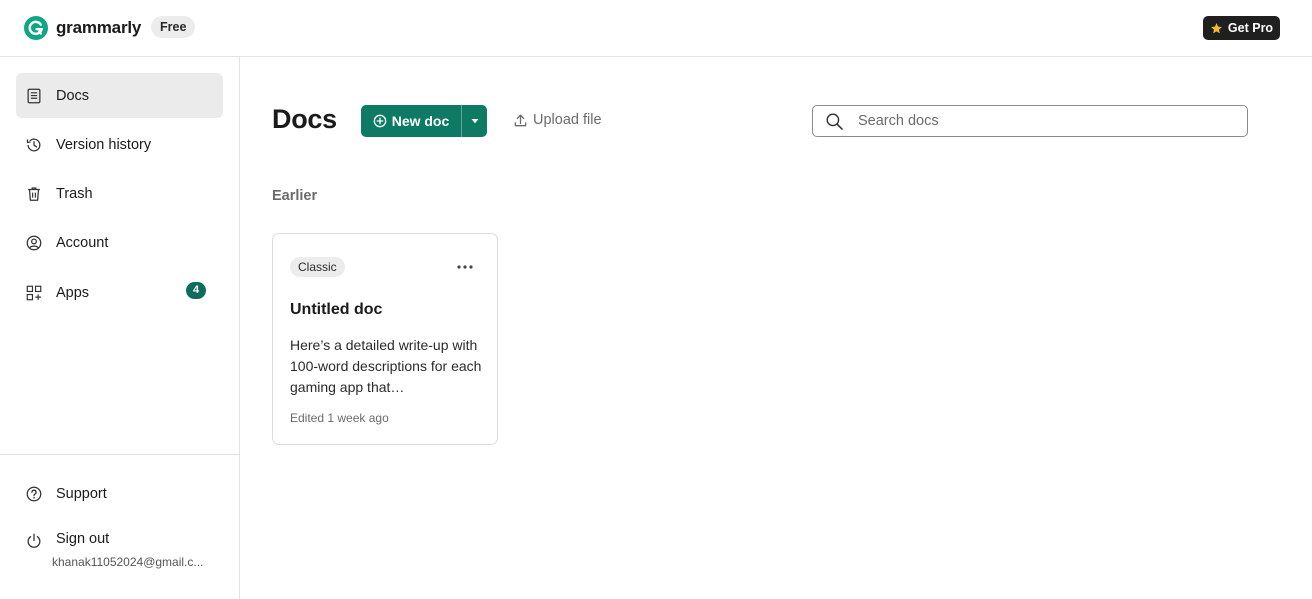  Describe the element at coordinates (295, 196) in the screenshot. I see `section-heading-earlier: Earlier` at that location.